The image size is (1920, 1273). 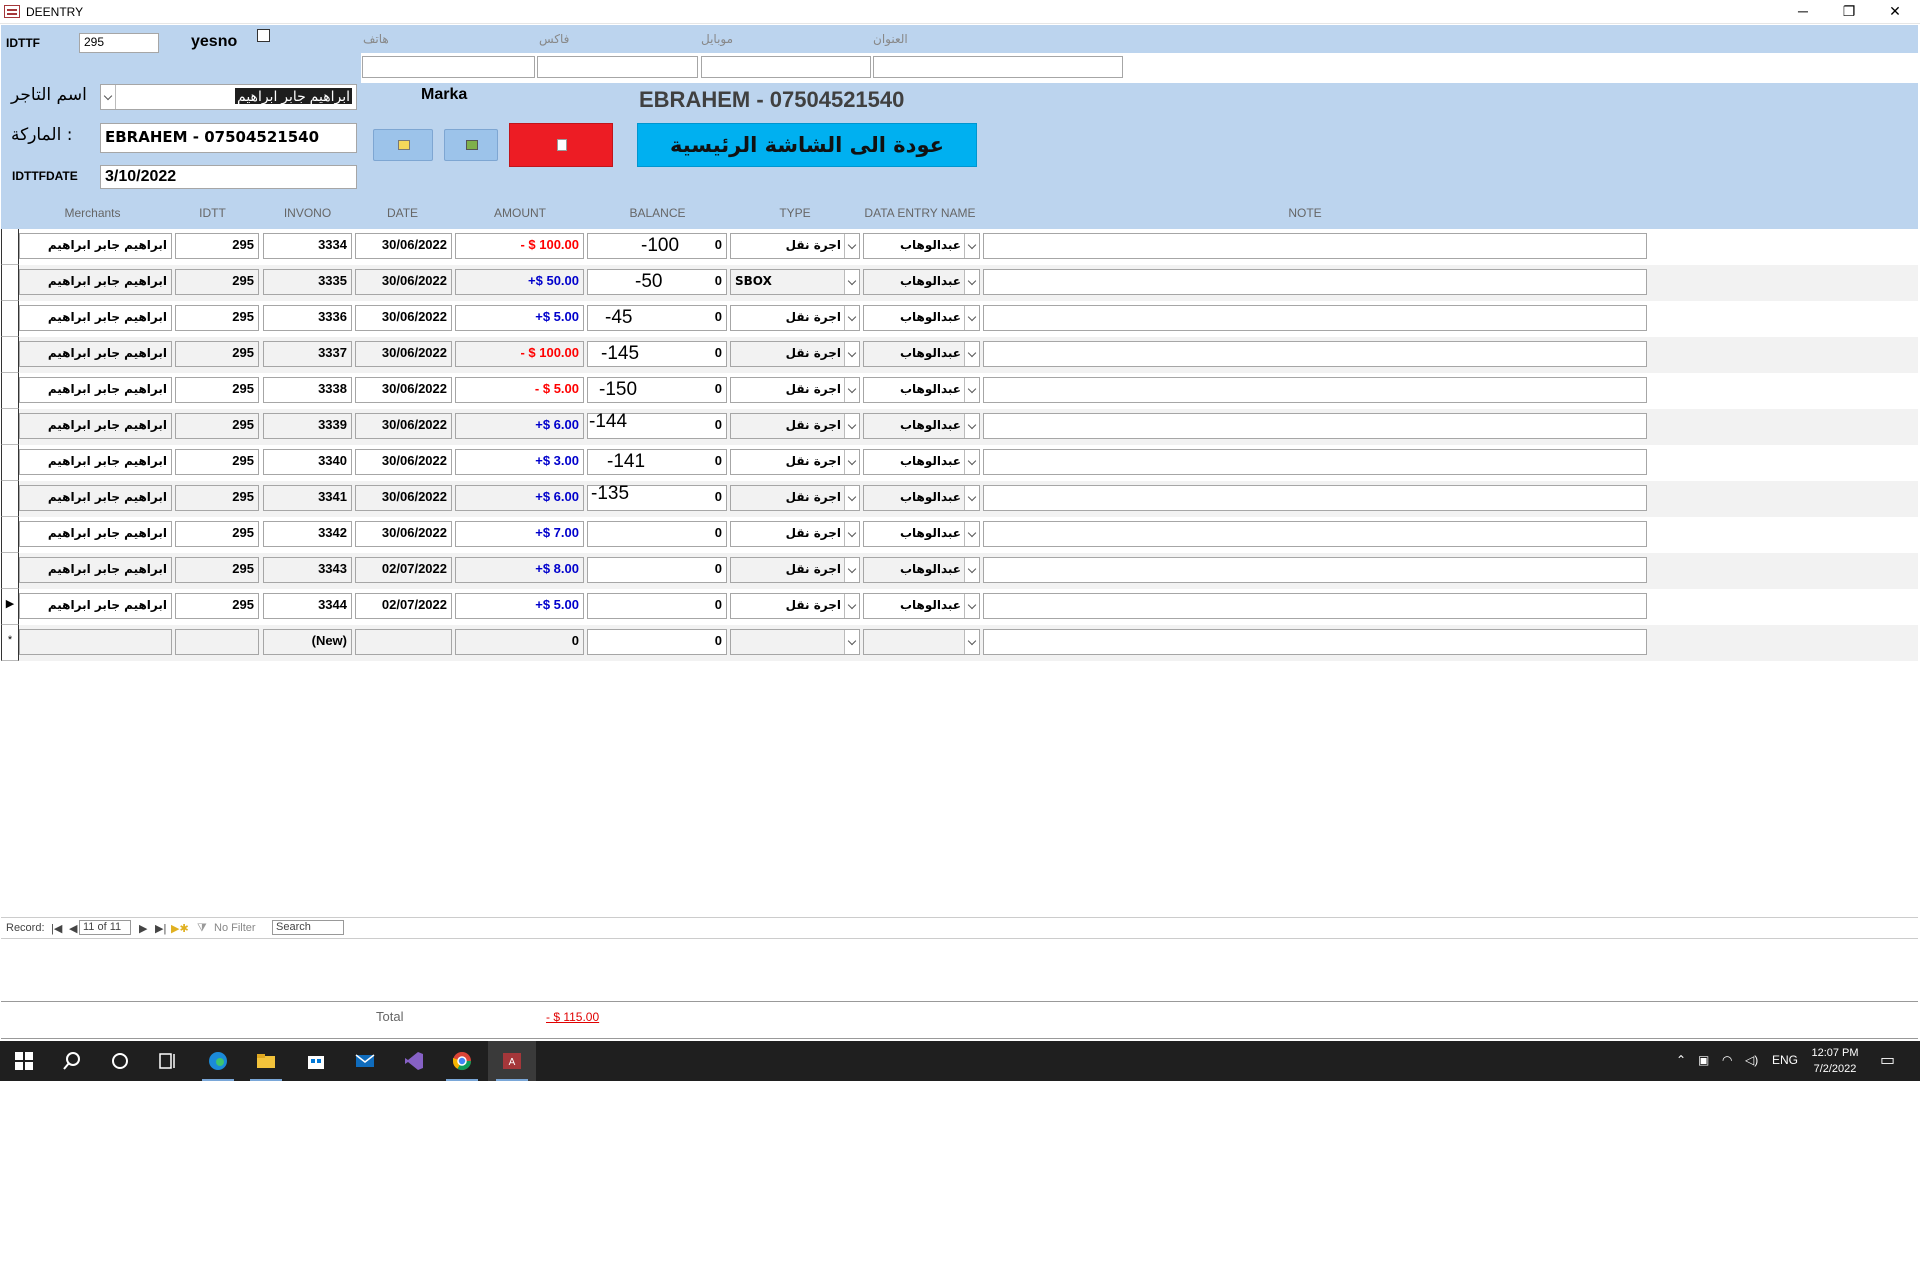 What do you see at coordinates (471, 145) in the screenshot?
I see `save-button` at bounding box center [471, 145].